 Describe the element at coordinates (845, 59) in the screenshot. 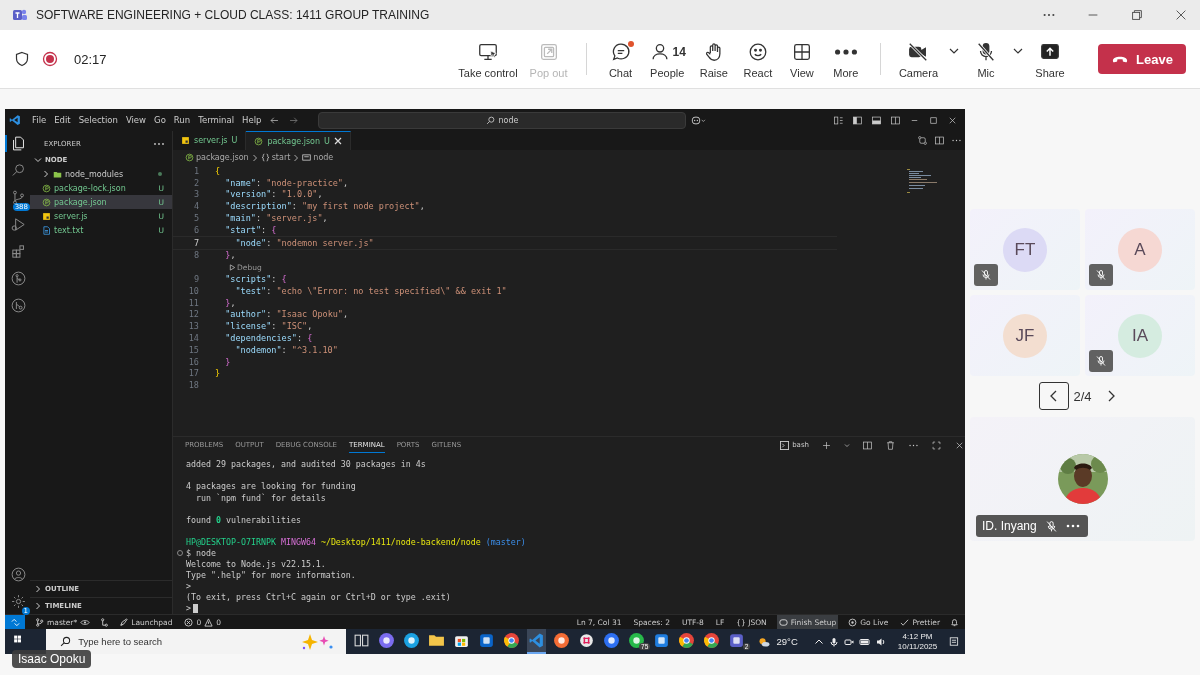

I see `more-button: More` at that location.